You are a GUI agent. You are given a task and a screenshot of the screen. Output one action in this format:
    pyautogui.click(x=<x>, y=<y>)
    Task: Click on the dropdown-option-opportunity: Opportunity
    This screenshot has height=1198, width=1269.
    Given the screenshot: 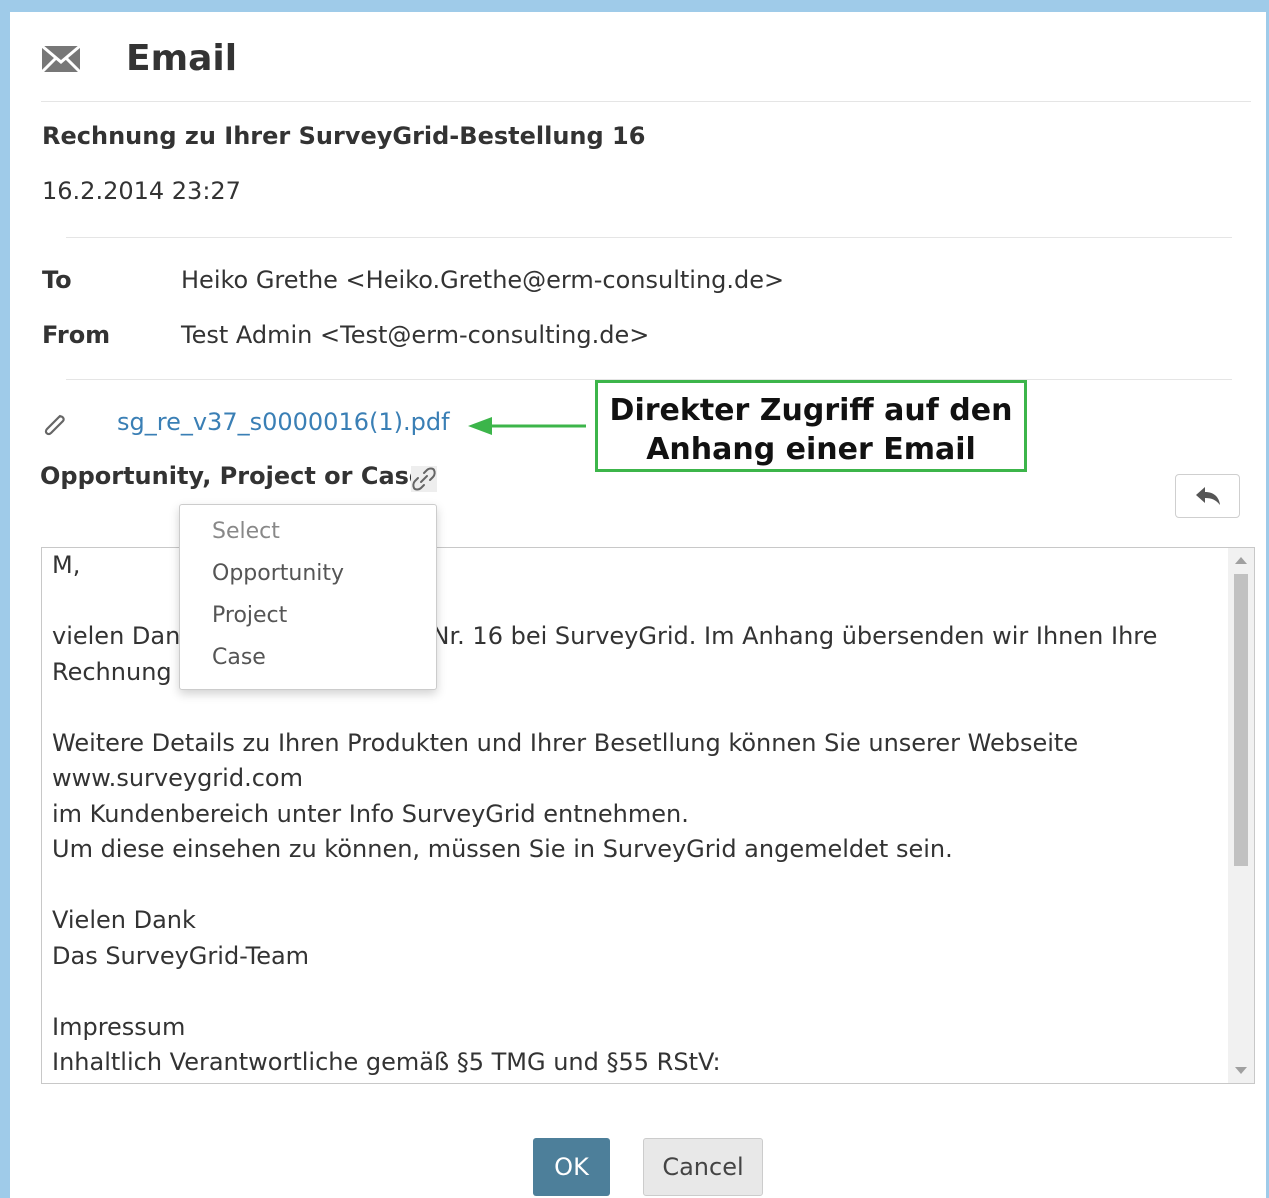 What is the action you would take?
    pyautogui.click(x=278, y=573)
    